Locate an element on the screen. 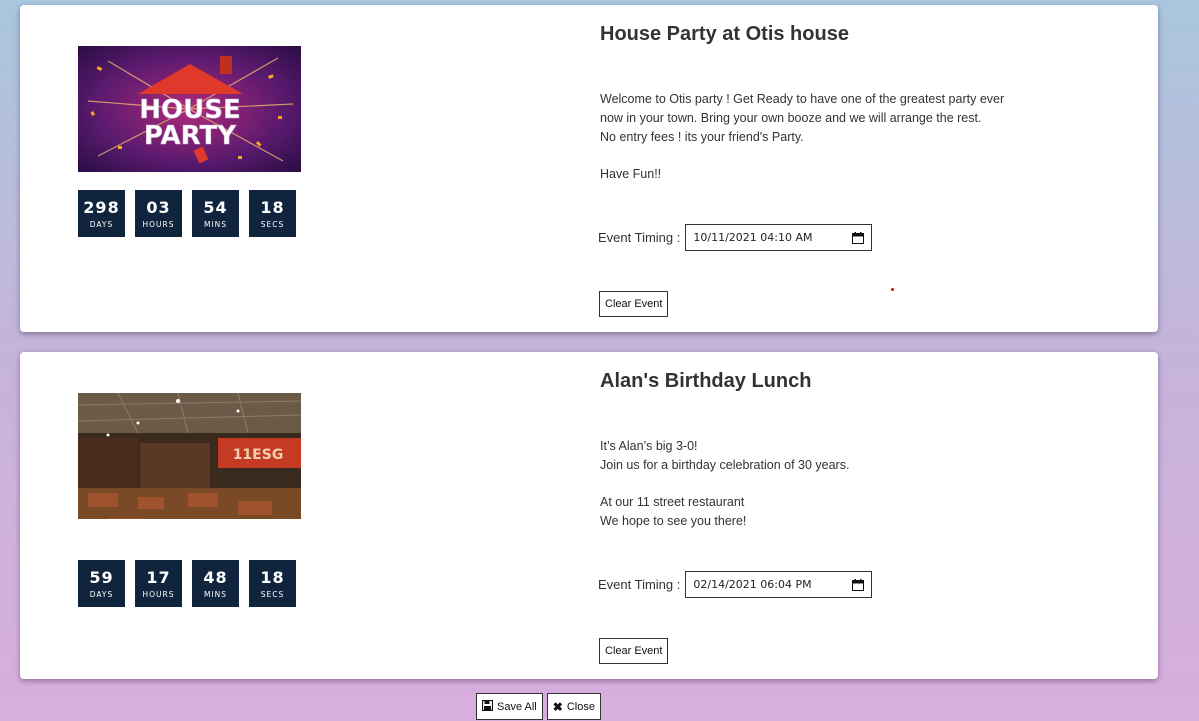 This screenshot has width=1199, height=721. countdown-hours-value: 17 is located at coordinates (158, 577).